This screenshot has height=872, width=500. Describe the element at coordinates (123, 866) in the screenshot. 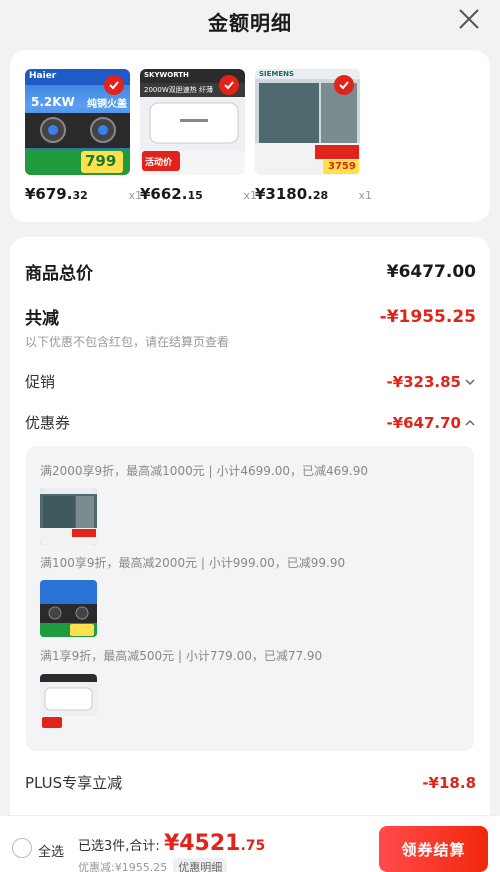

I see `discount-summary-text: 优惠减:¥1955.25` at that location.